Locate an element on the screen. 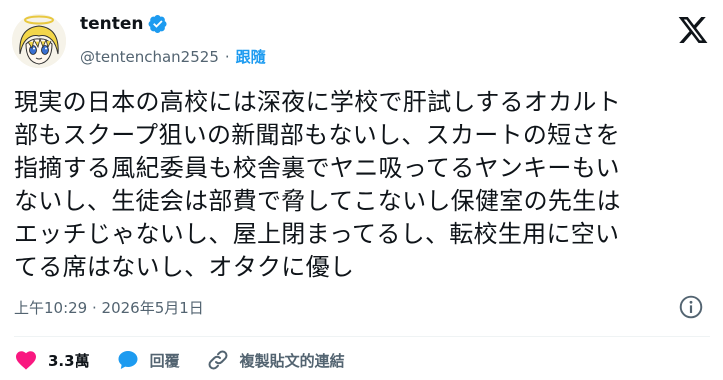  x-logo-icon is located at coordinates (693, 30).